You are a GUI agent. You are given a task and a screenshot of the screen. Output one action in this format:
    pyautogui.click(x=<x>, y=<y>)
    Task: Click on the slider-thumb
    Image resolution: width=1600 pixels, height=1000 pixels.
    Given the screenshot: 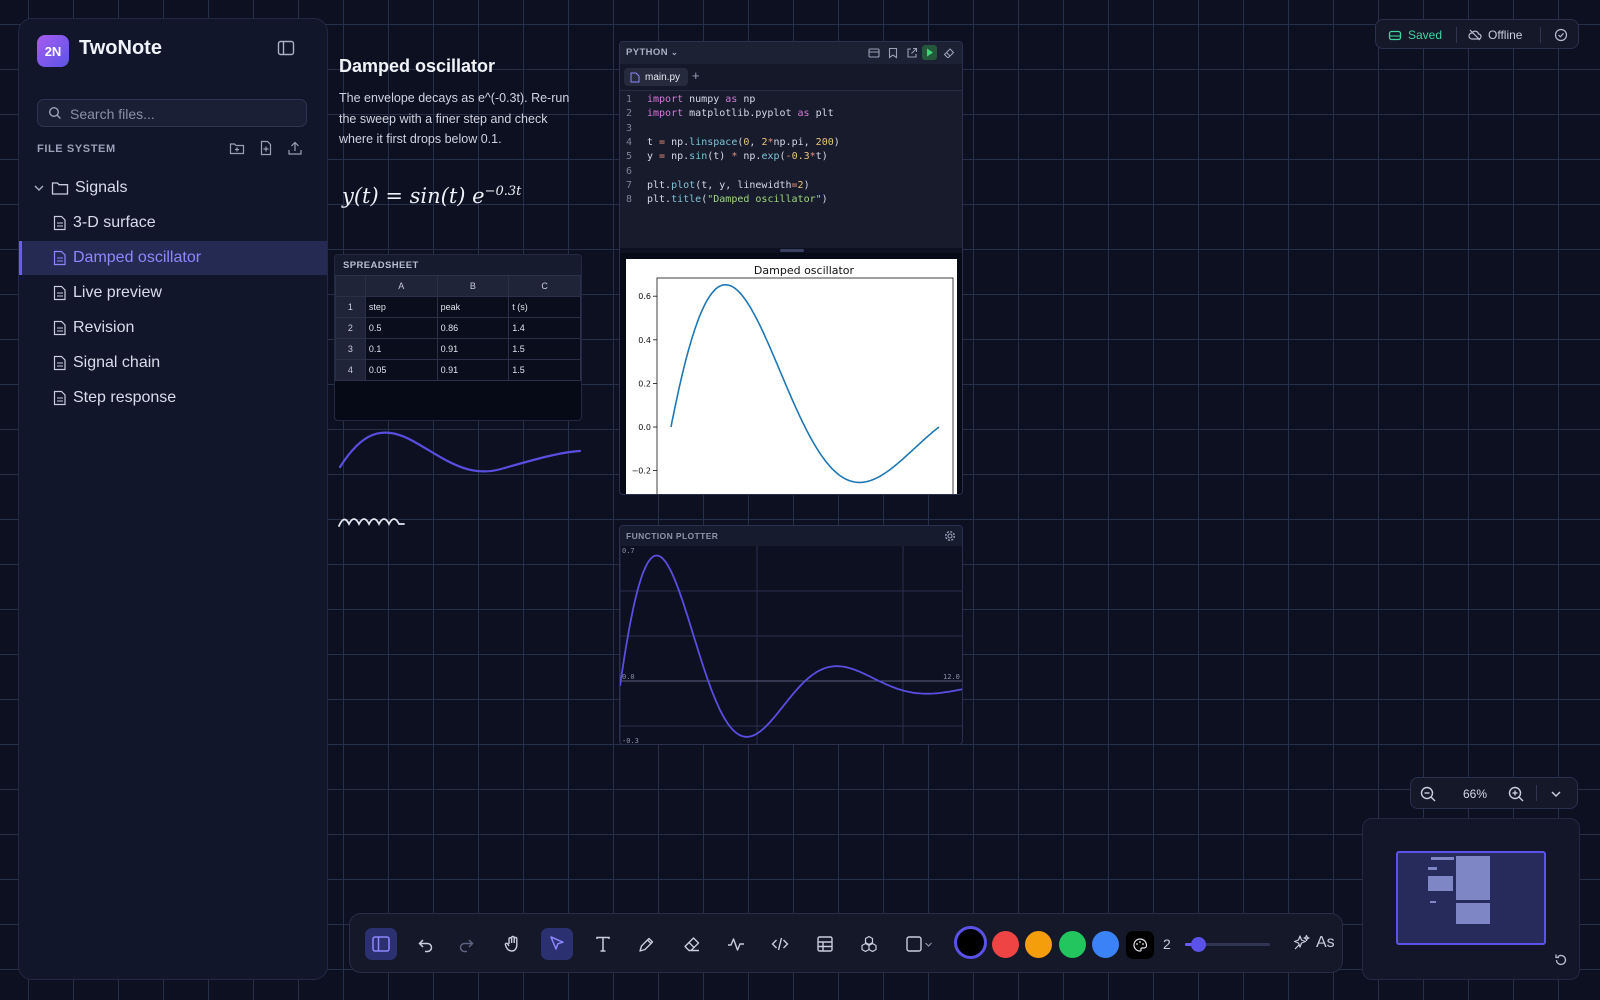 What is the action you would take?
    pyautogui.click(x=1198, y=944)
    